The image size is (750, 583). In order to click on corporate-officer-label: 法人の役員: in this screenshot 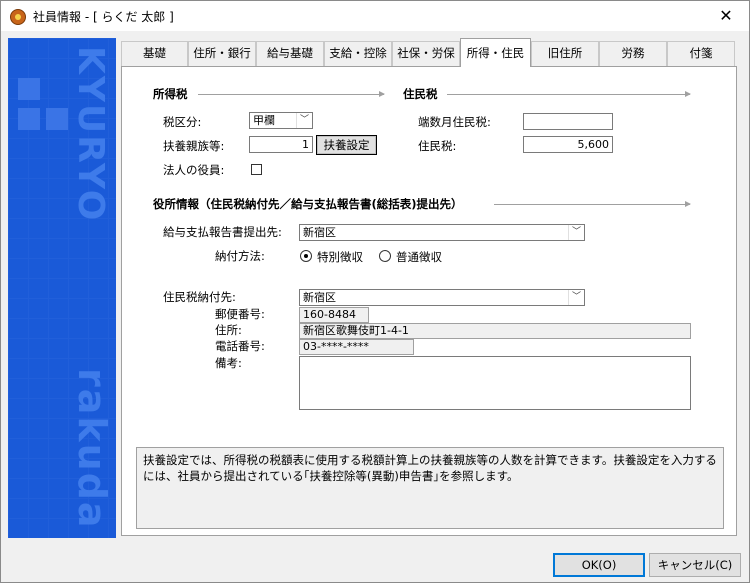, I will do `click(194, 170)`.